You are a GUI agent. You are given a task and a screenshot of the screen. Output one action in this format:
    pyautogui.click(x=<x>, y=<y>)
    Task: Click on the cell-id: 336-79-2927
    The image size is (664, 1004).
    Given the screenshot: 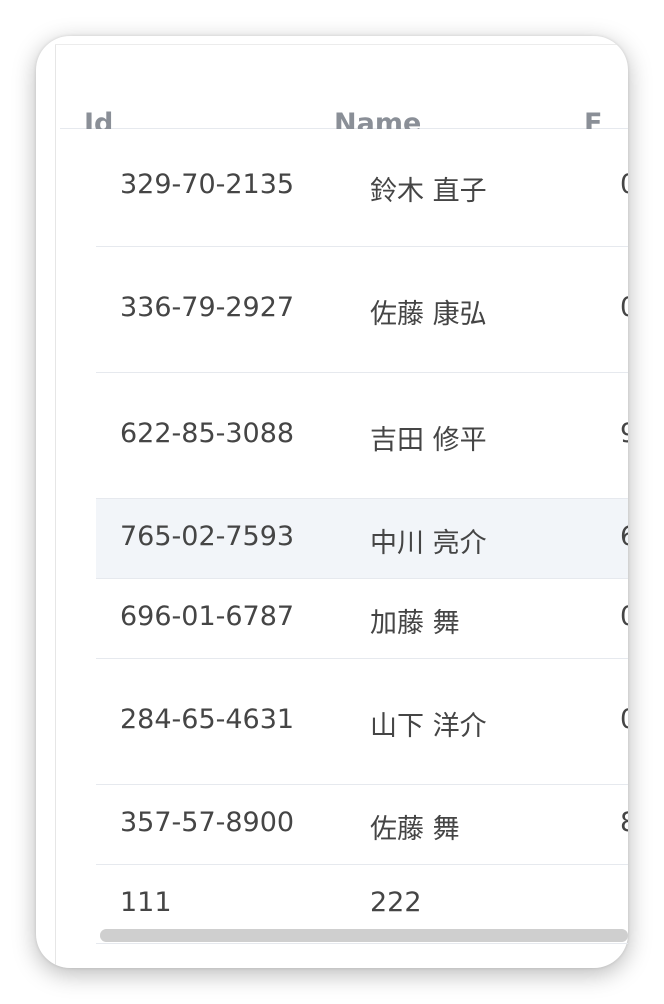 What is the action you would take?
    pyautogui.click(x=207, y=307)
    